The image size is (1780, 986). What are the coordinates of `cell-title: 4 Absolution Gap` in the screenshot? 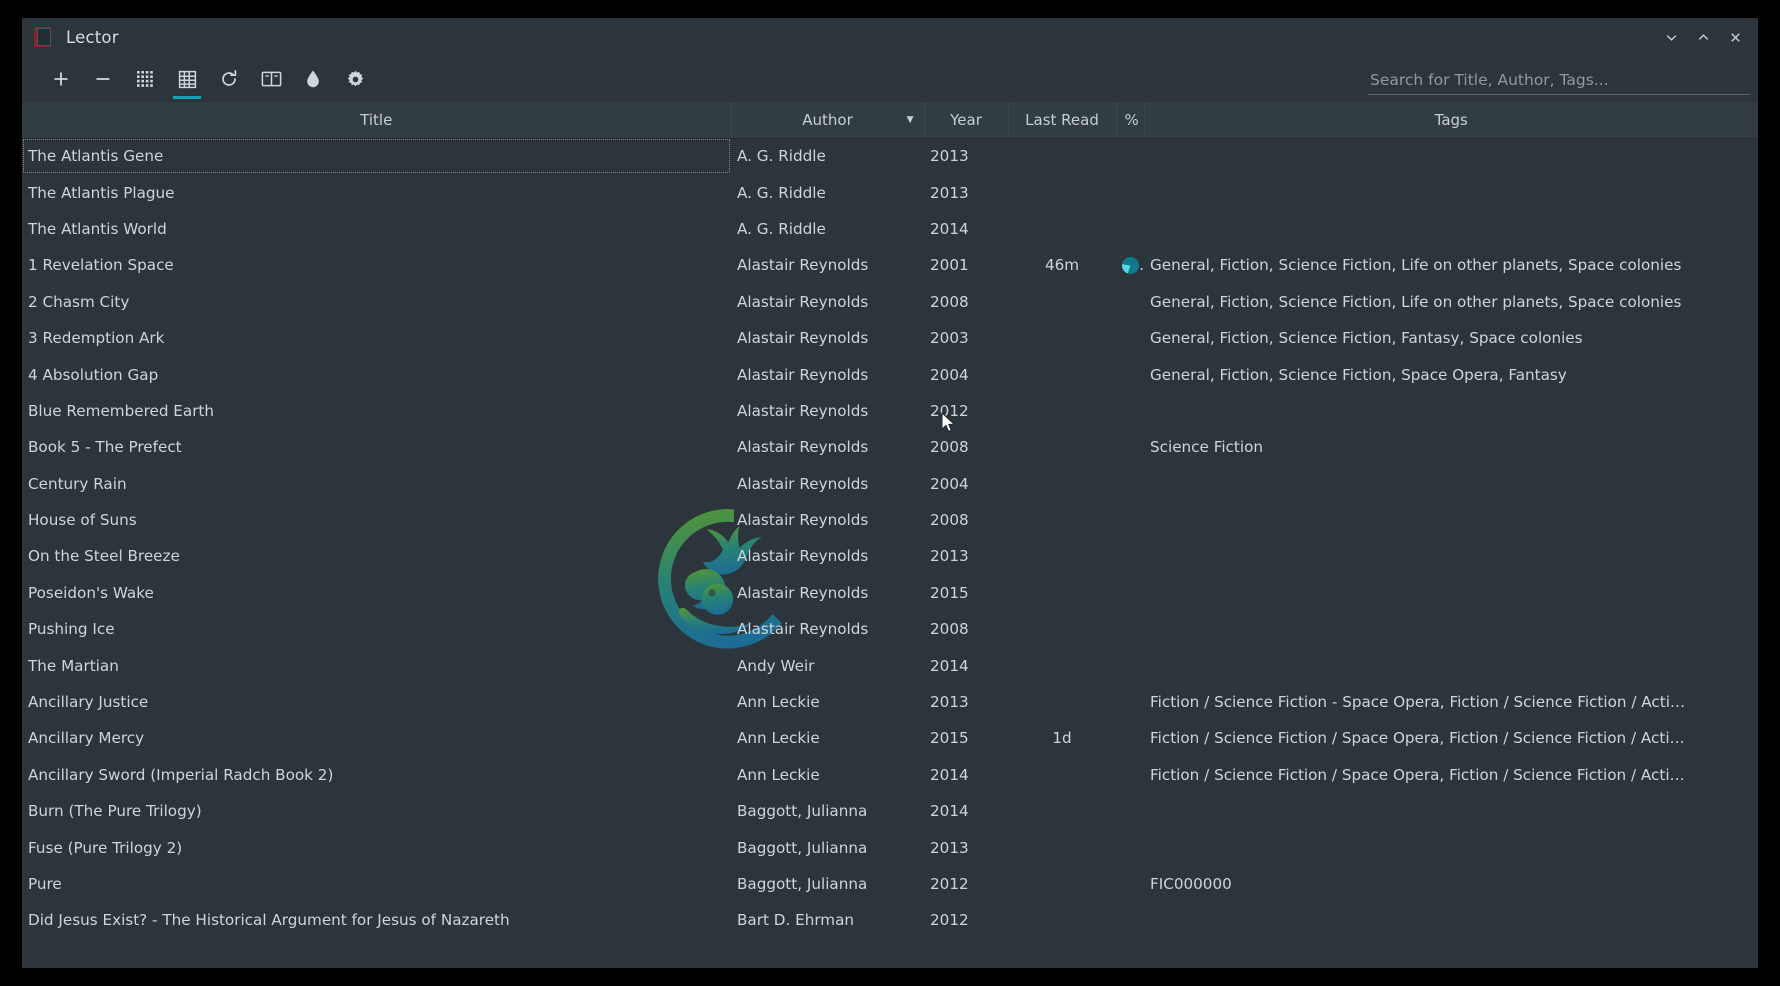 It's located at (376, 374).